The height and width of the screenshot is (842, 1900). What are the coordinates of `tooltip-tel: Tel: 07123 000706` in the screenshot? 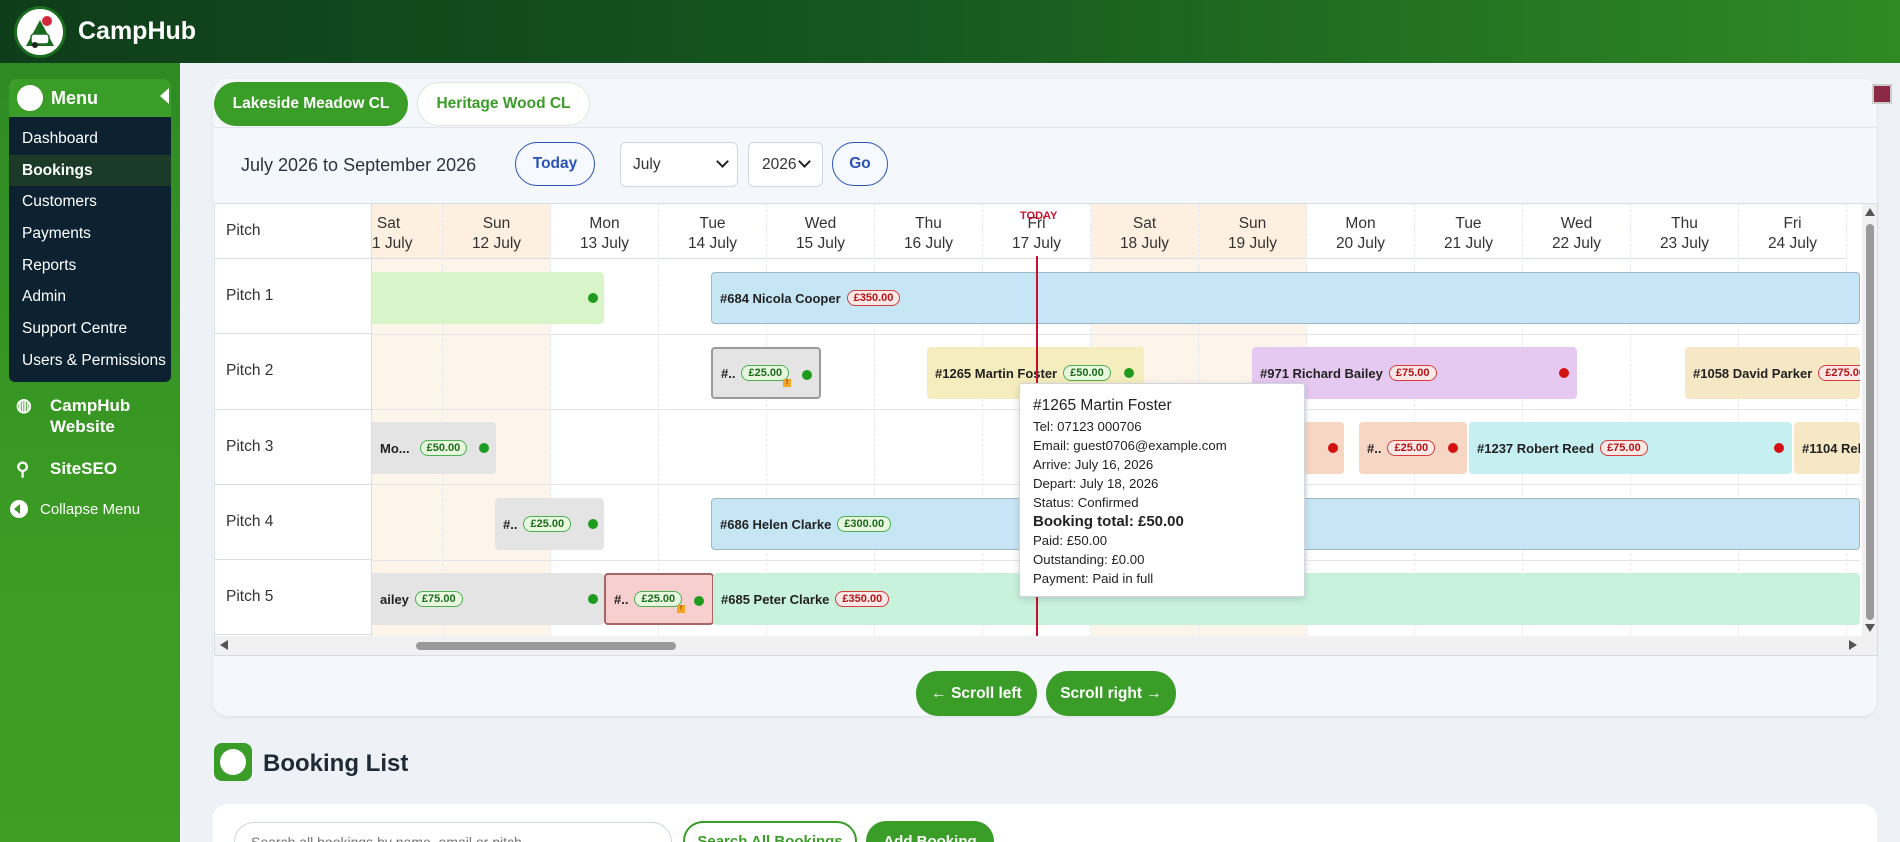 It's located at (1087, 426).